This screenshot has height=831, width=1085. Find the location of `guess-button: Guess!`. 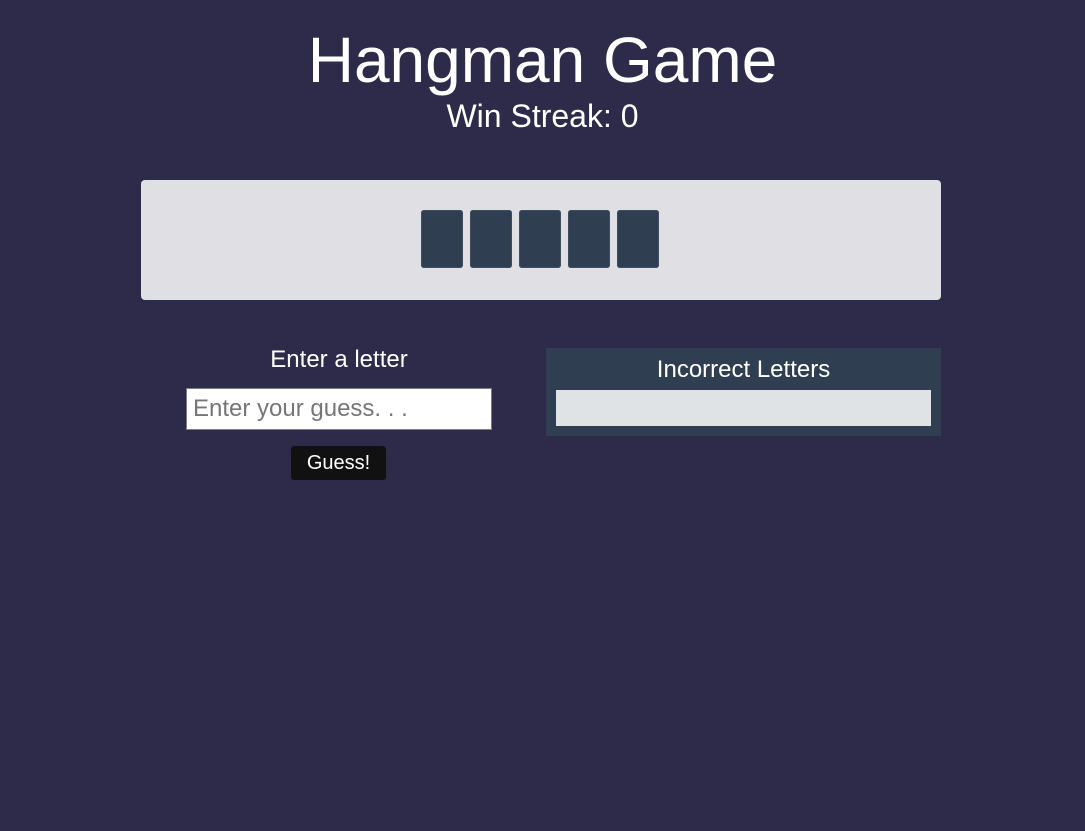

guess-button: Guess! is located at coordinates (338, 463).